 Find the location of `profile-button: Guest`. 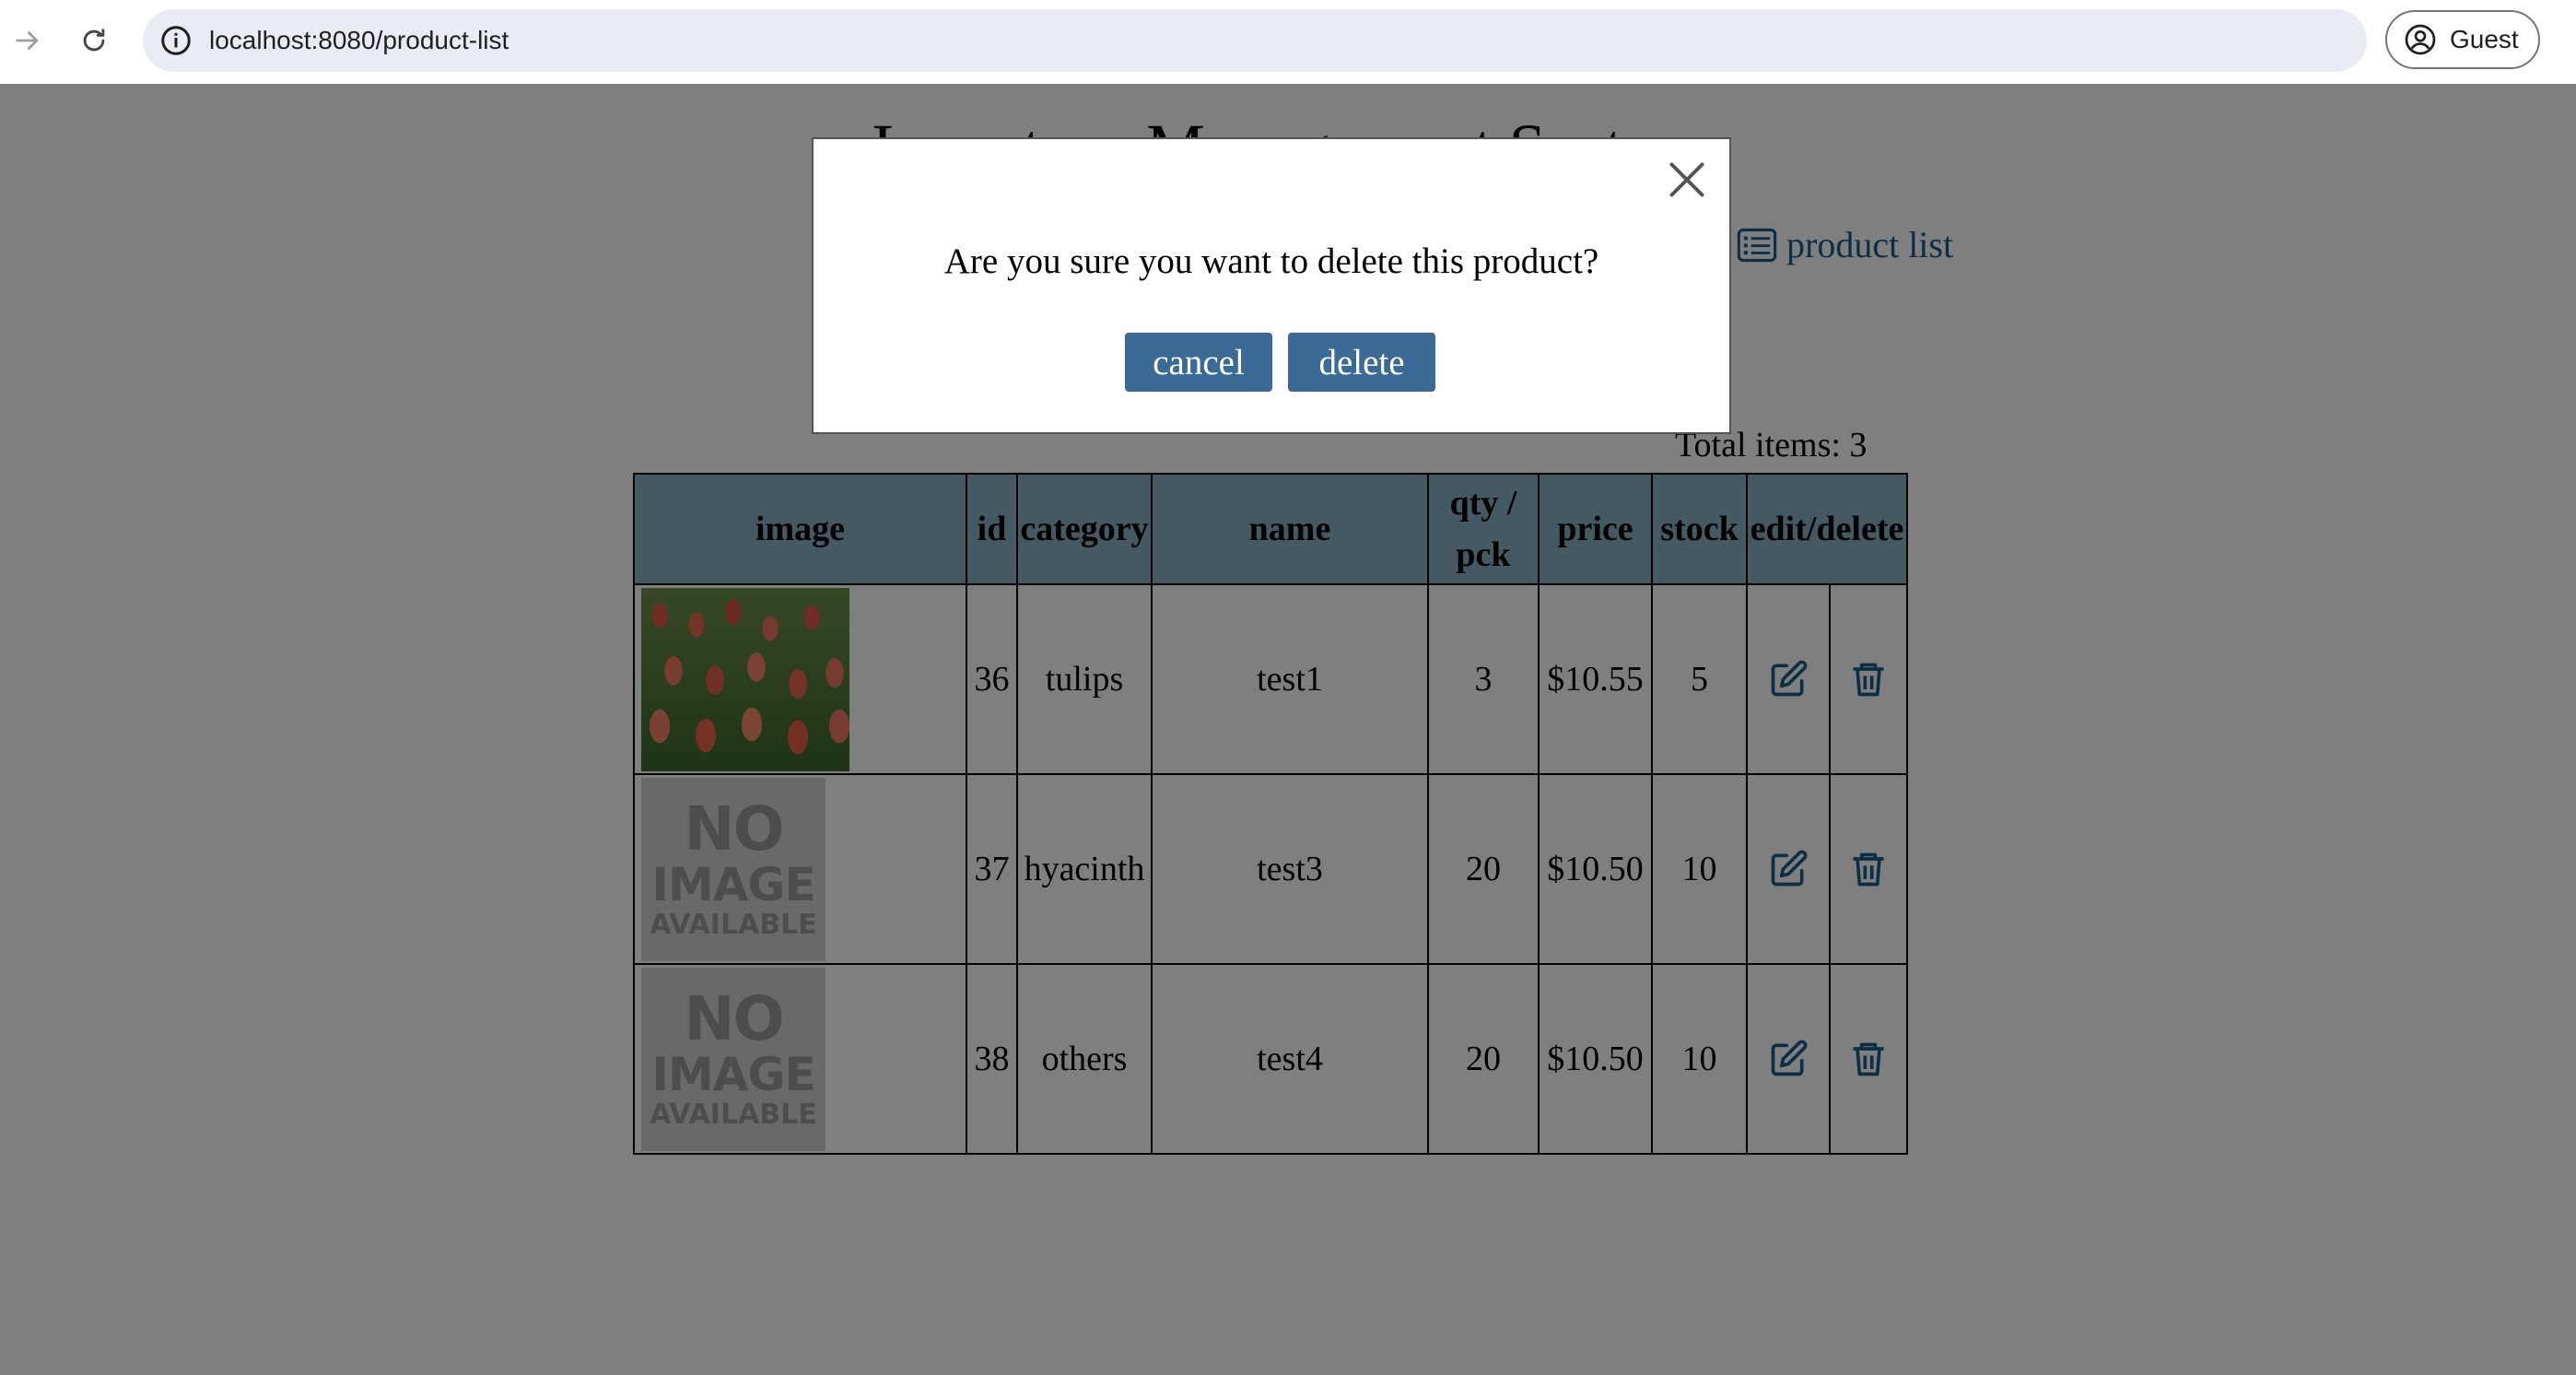

profile-button: Guest is located at coordinates (2462, 39).